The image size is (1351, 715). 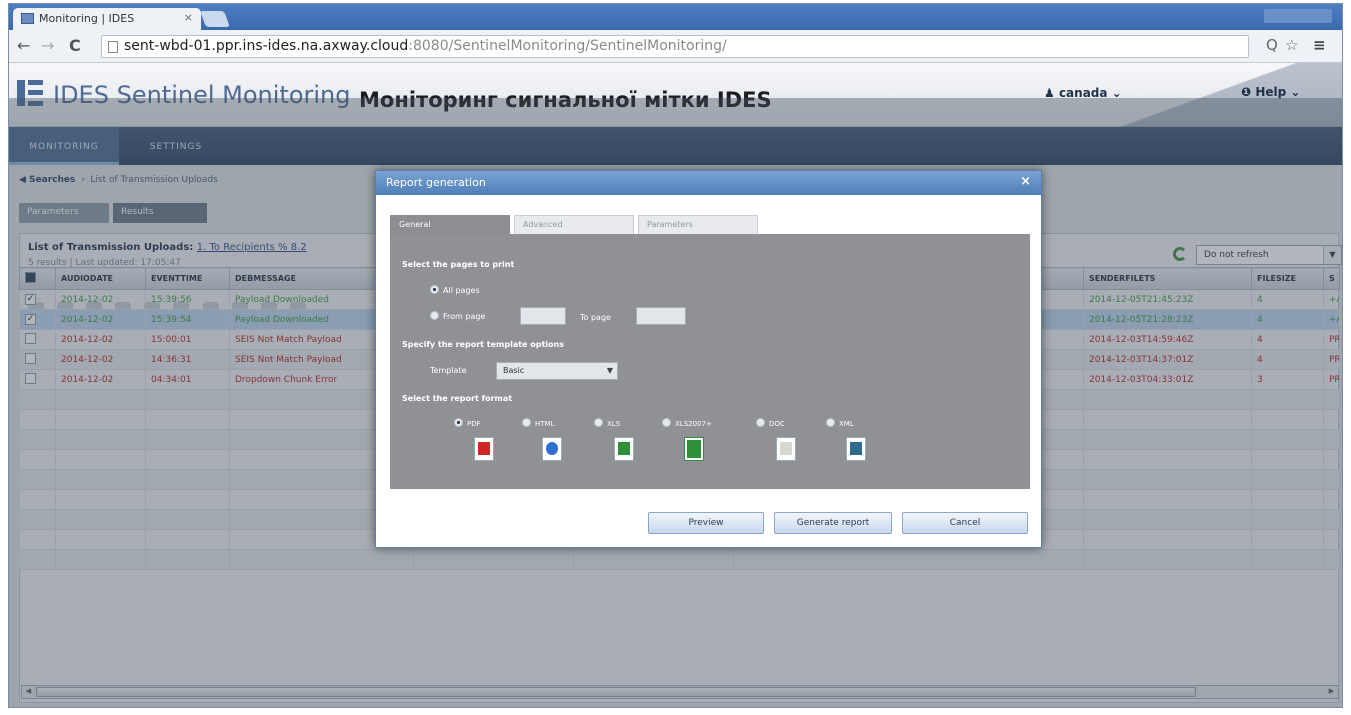 What do you see at coordinates (706, 523) in the screenshot?
I see `preview-button: Preview` at bounding box center [706, 523].